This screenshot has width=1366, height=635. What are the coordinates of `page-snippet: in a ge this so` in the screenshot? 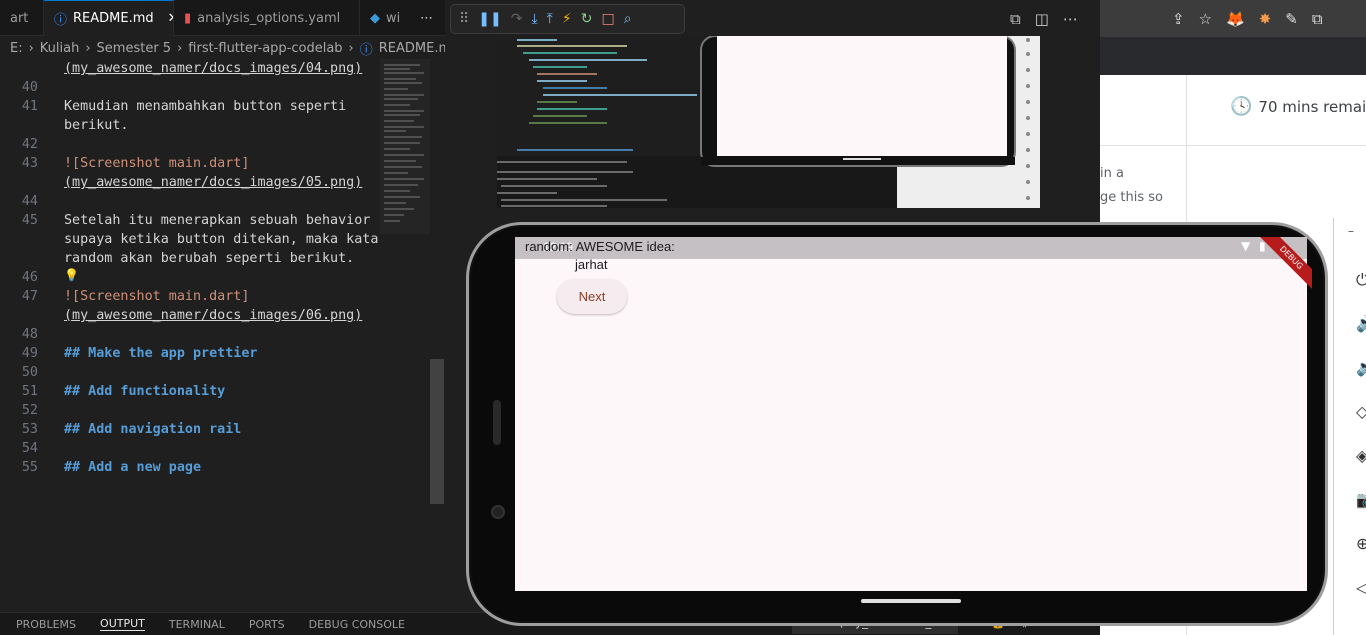 It's located at (1131, 186).